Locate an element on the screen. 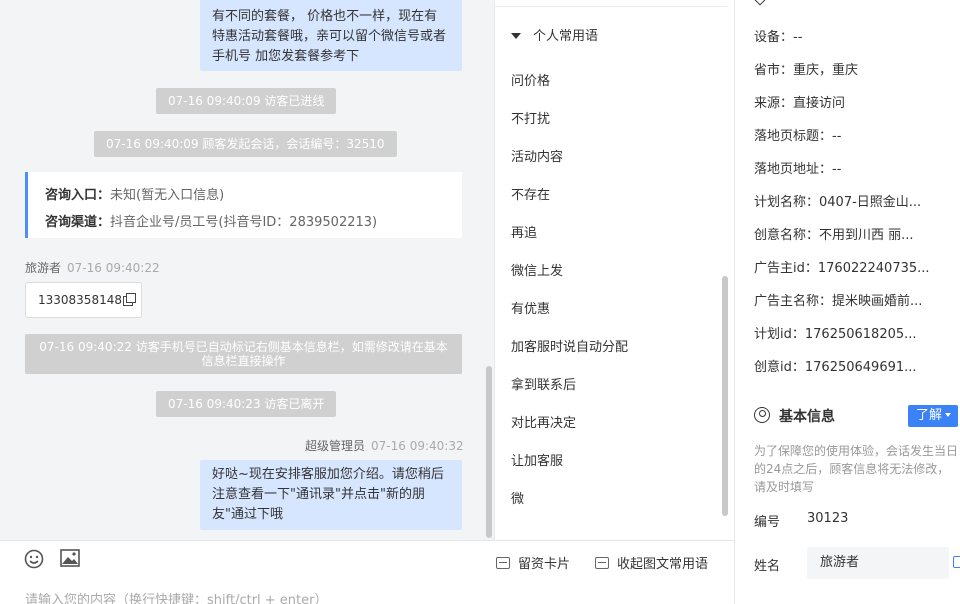 The height and width of the screenshot is (604, 960). learn-more-button: 了解 is located at coordinates (933, 416).